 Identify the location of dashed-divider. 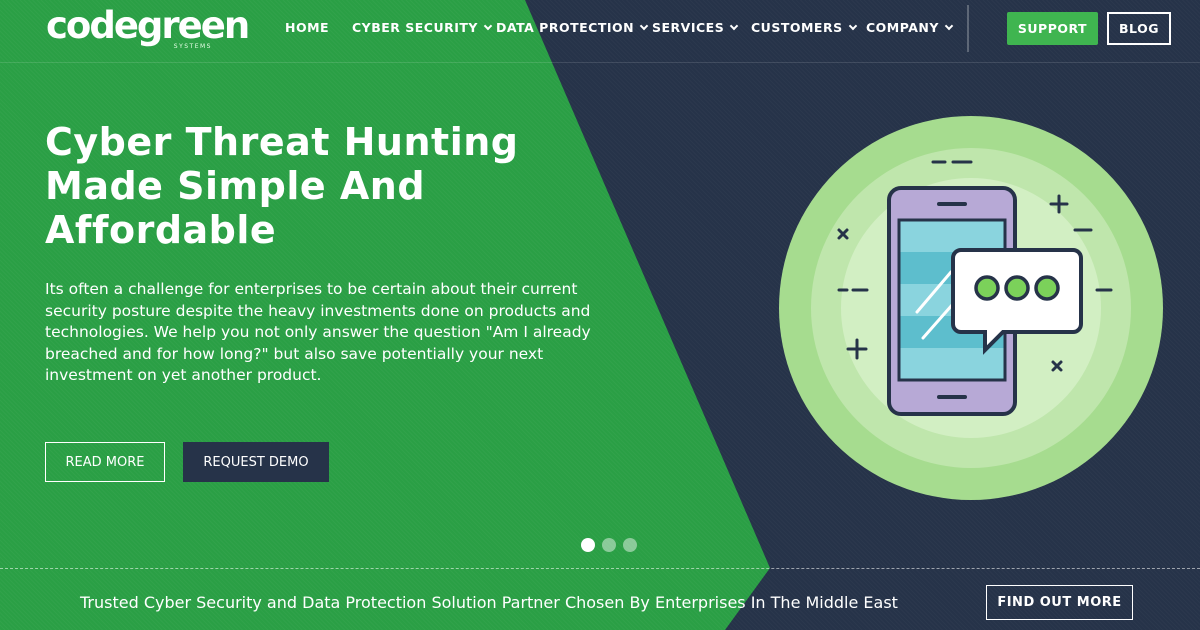
(600, 568).